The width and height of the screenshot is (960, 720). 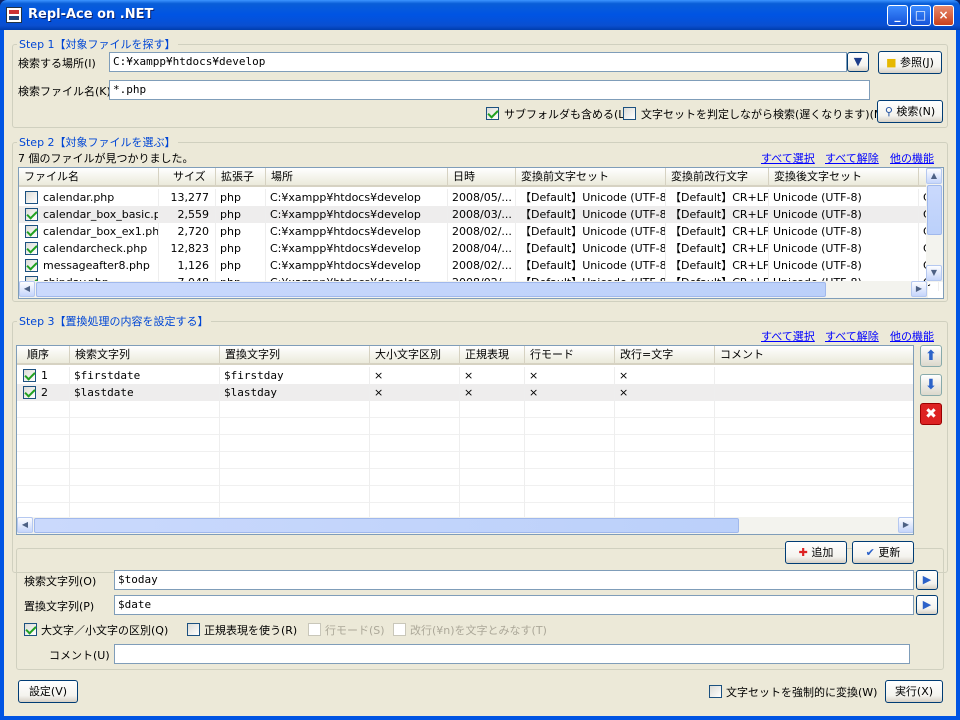 What do you see at coordinates (295, 355) in the screenshot?
I see `col-replace-string: 置換文字列` at bounding box center [295, 355].